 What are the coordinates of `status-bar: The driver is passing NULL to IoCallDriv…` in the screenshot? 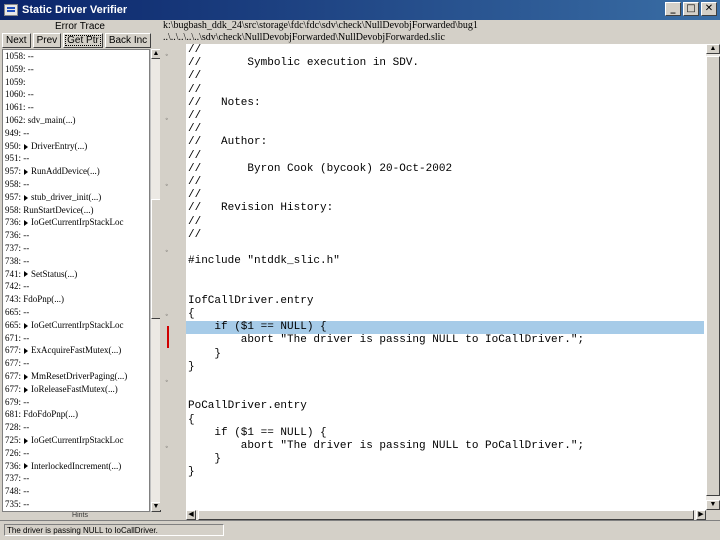 It's located at (360, 530).